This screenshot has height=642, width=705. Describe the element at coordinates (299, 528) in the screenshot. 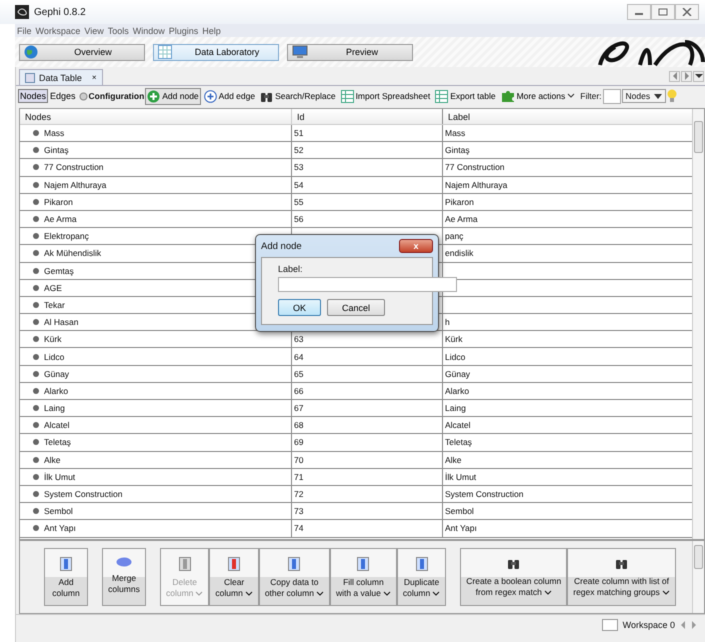

I see `table-cell: 74` at that location.